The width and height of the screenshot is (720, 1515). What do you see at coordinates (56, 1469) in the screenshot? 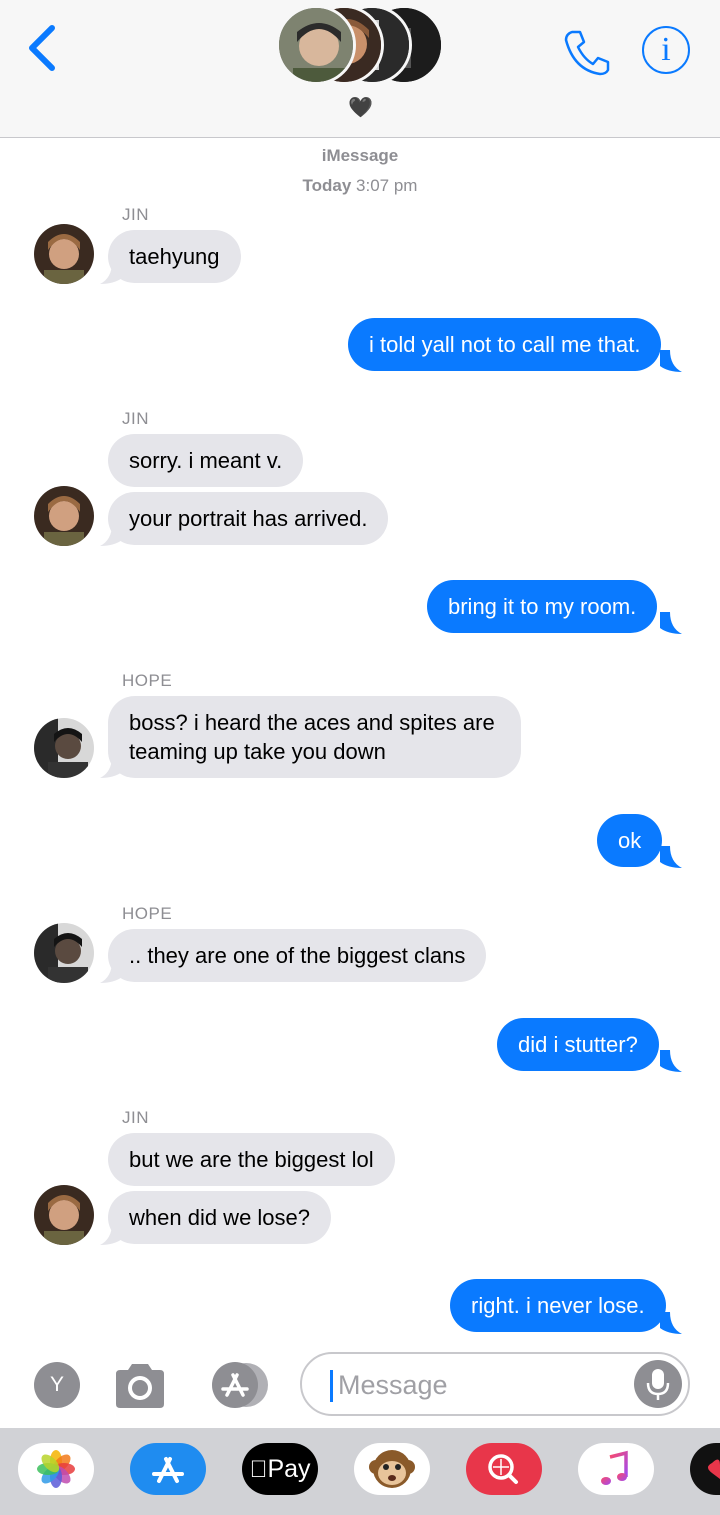
I see `photos-icon` at bounding box center [56, 1469].